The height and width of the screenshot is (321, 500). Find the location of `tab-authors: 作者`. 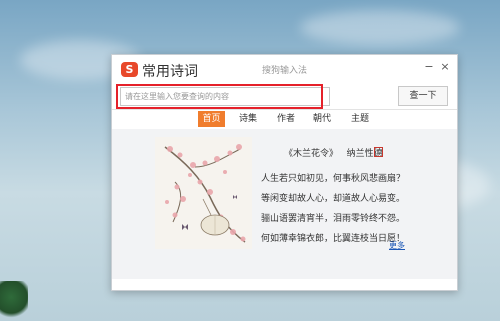

tab-authors: 作者 is located at coordinates (286, 119).